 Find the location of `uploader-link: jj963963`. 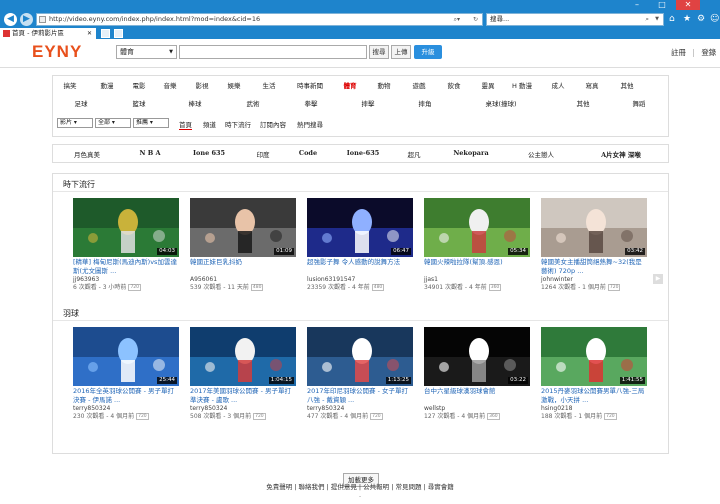

uploader-link: jj963963 is located at coordinates (86, 280).